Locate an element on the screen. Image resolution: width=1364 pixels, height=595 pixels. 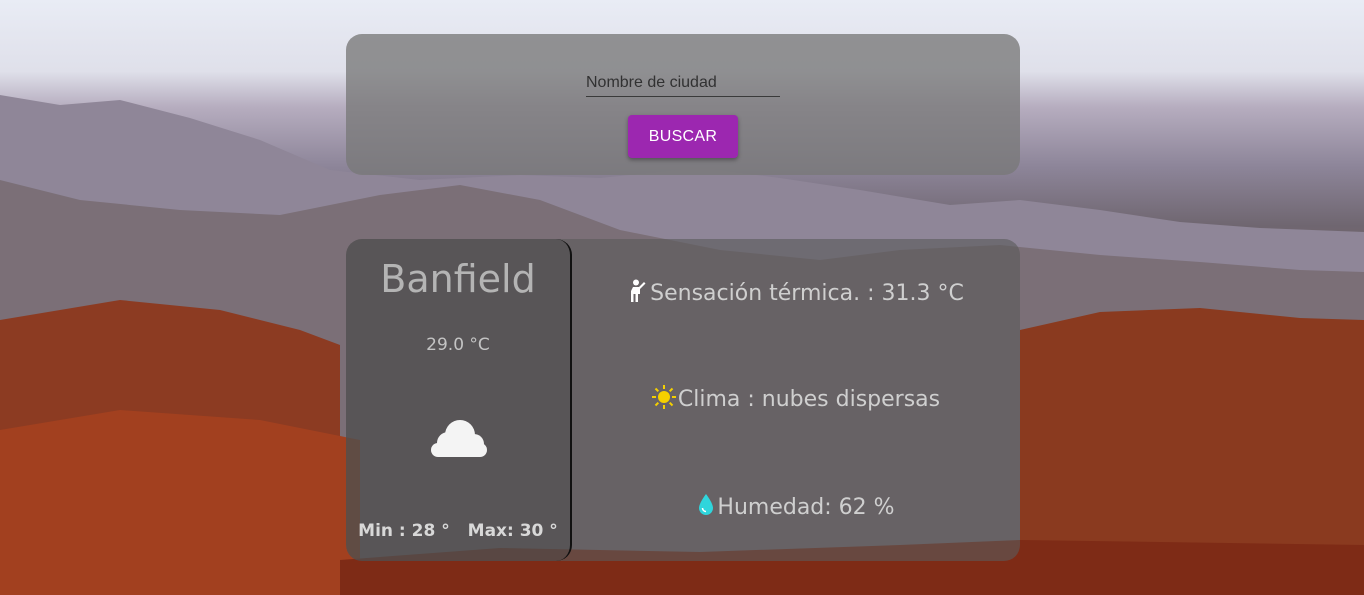
cloud-icon is located at coordinates (459, 441).